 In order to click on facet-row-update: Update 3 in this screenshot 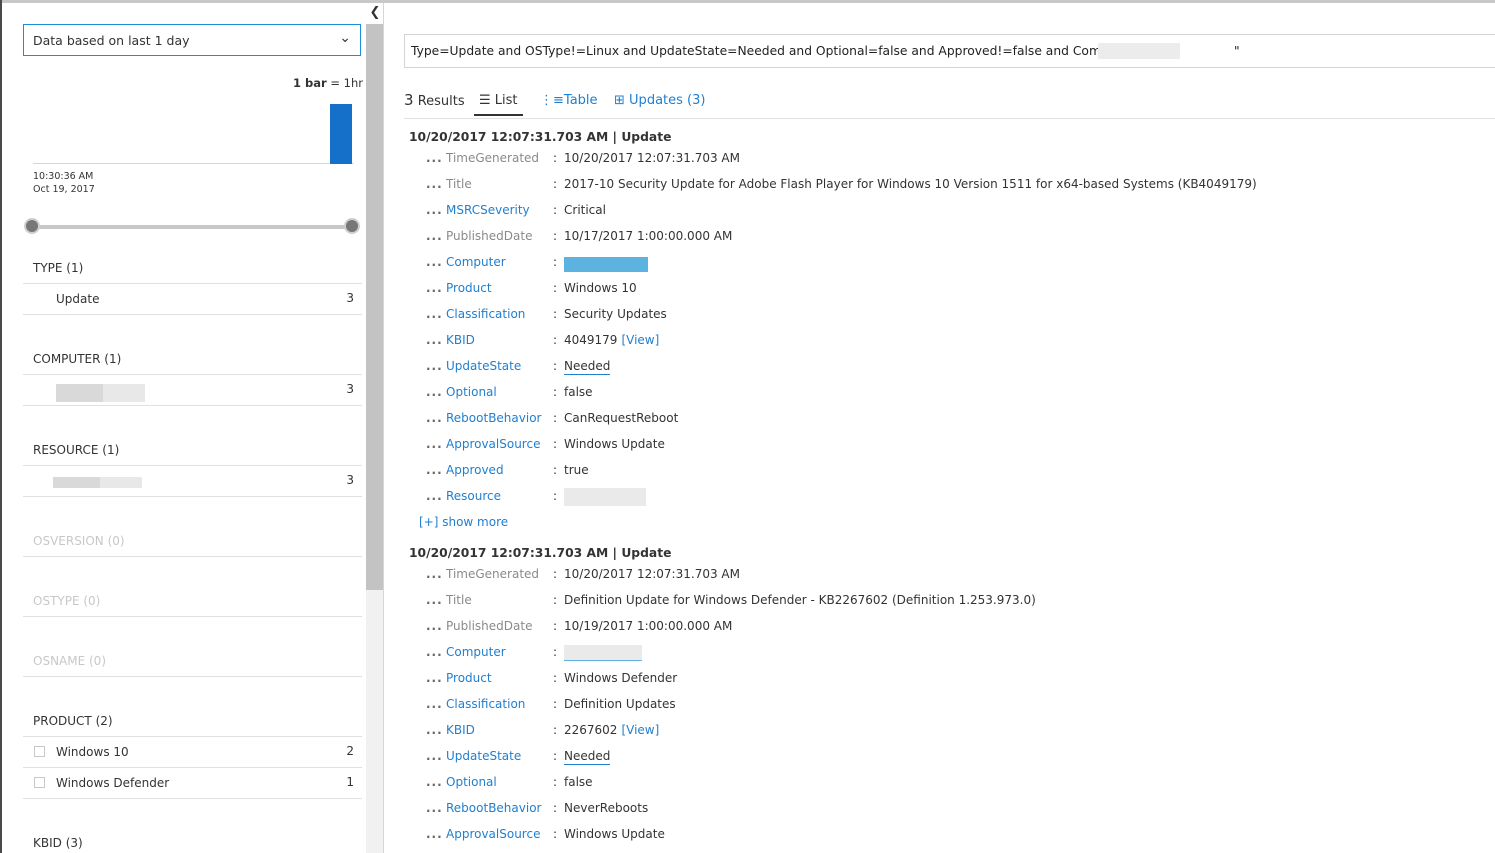, I will do `click(192, 299)`.